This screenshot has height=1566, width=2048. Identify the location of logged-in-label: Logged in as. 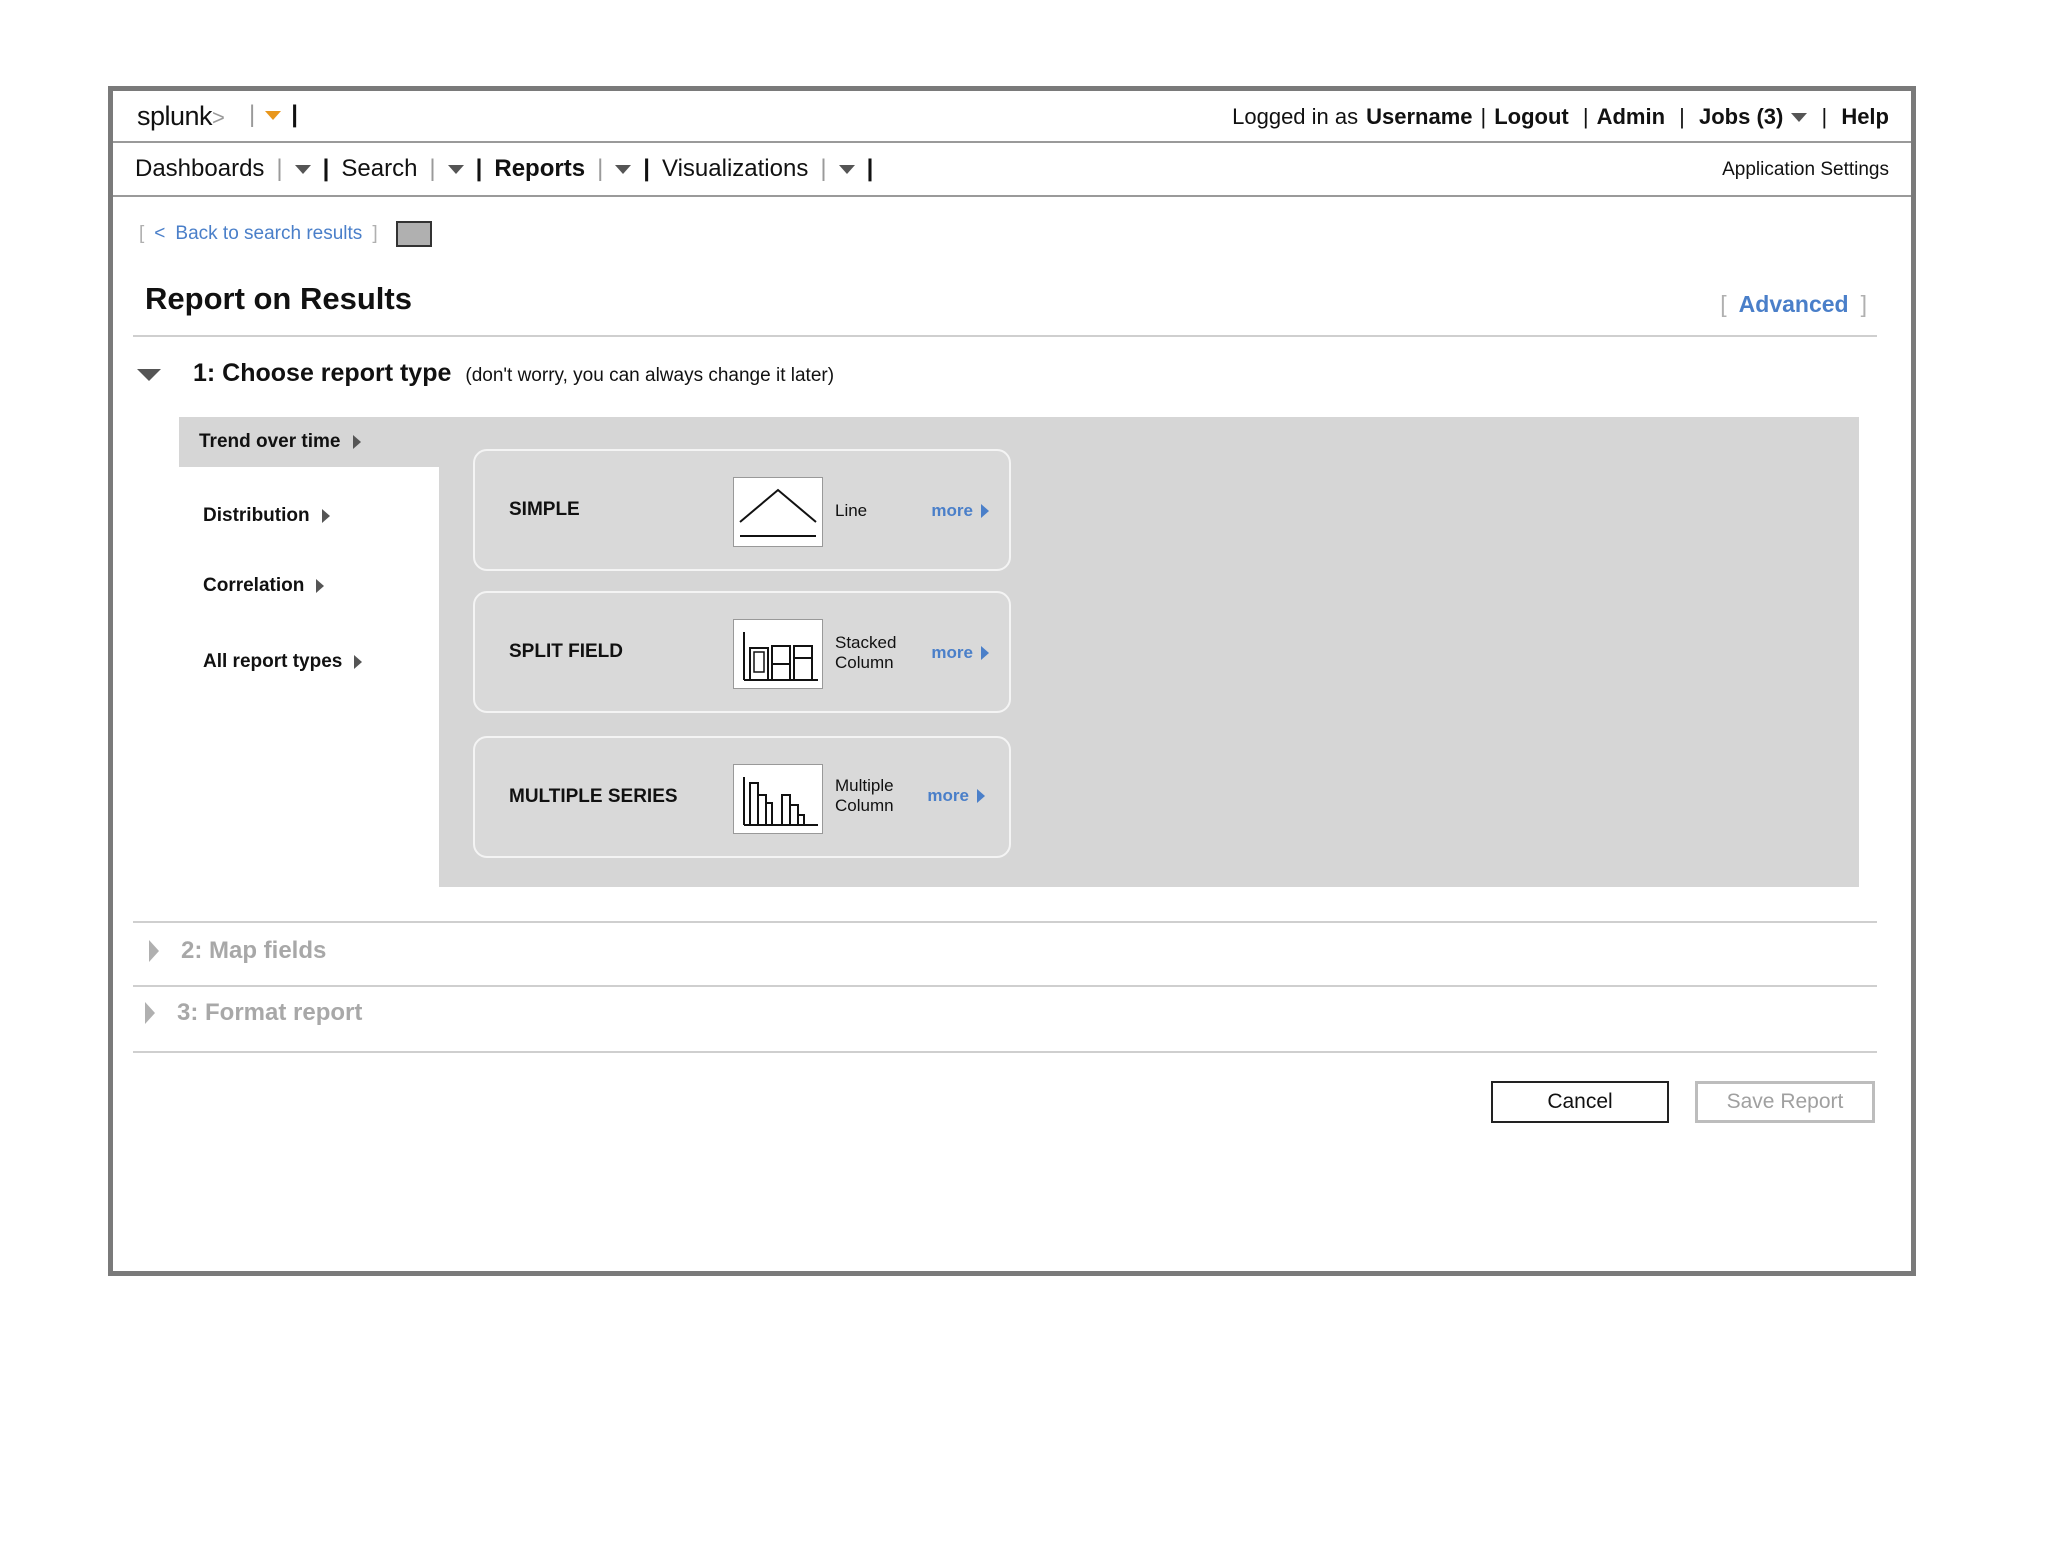
(1295, 116).